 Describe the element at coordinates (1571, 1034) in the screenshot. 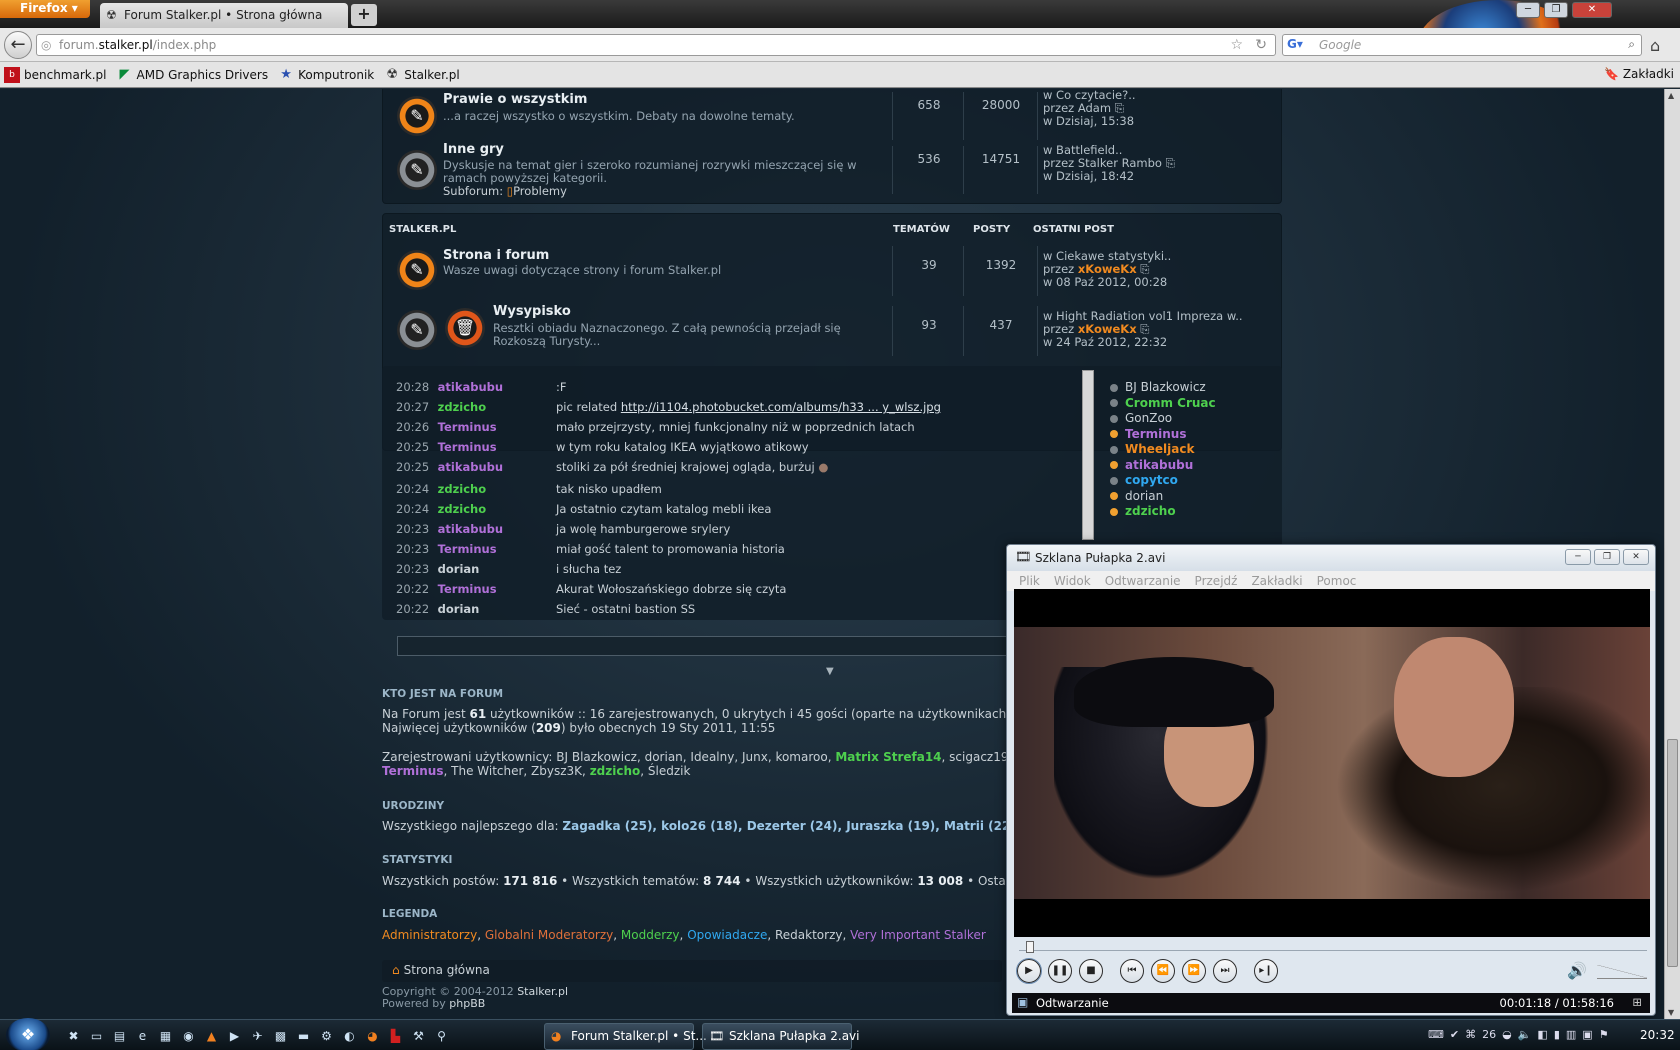

I see `network-icon: ▥` at that location.